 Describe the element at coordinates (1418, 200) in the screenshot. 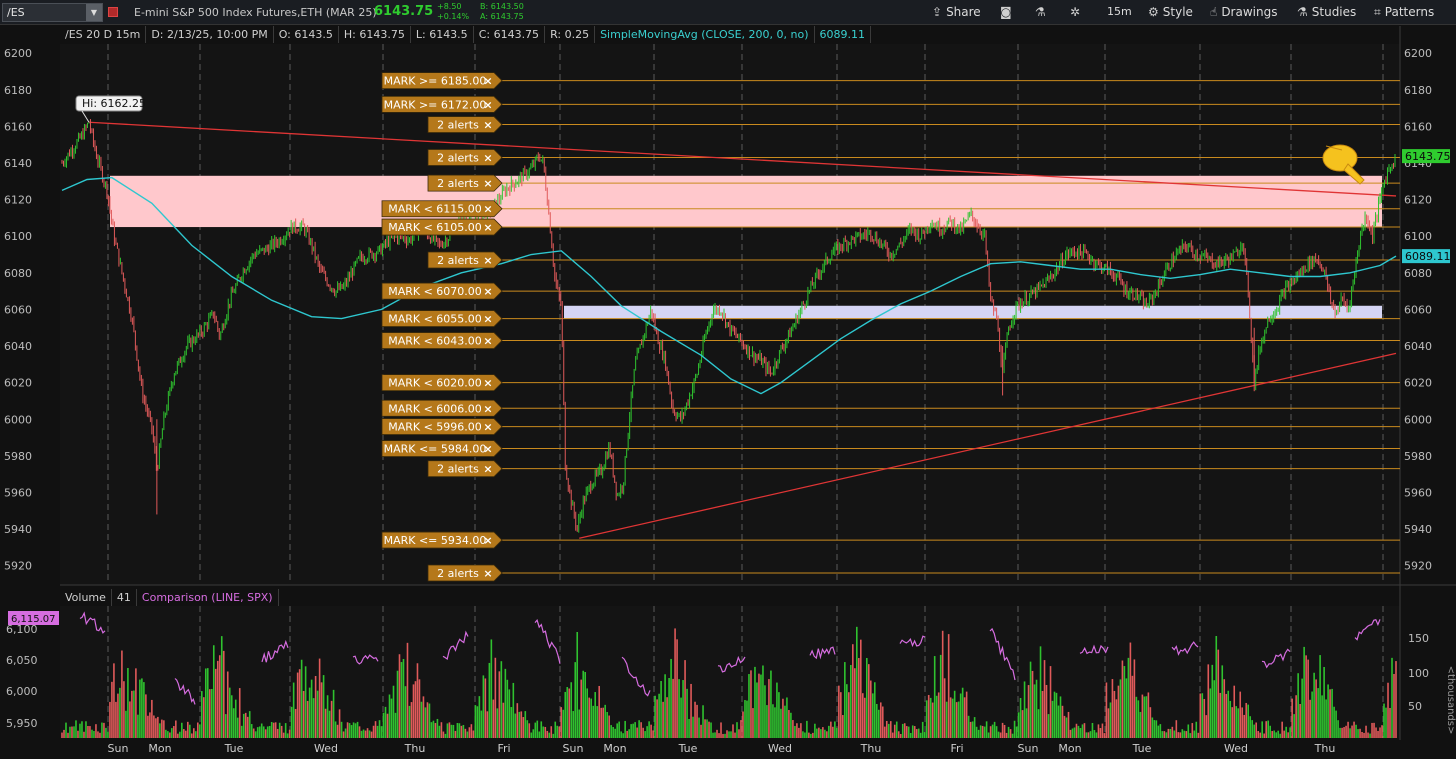

I see `y-tick-label-right: 6120` at that location.